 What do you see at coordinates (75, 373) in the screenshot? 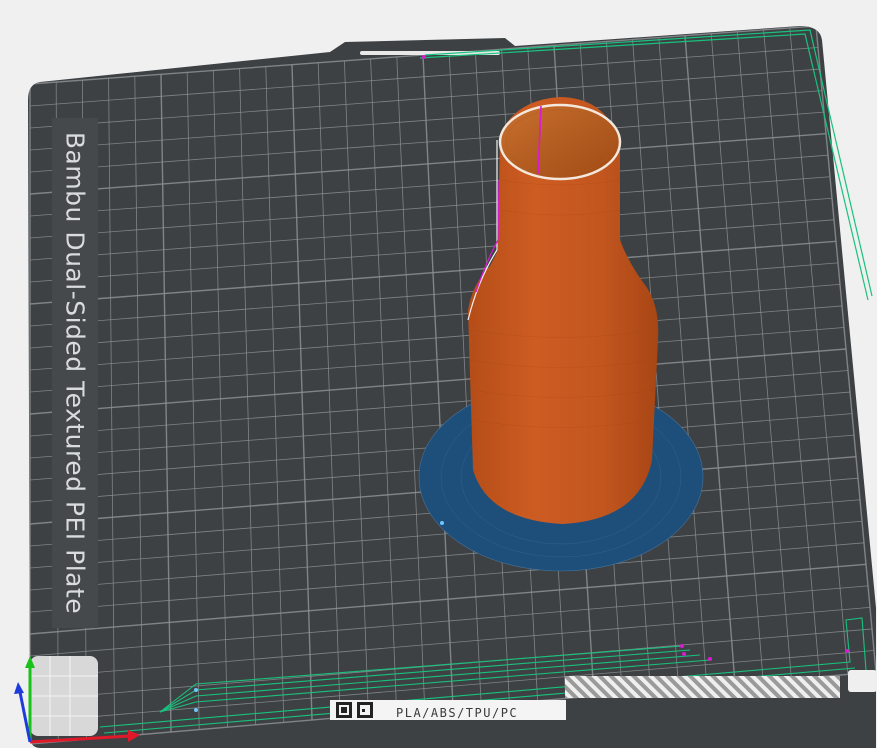
I see `plate-label-bg` at bounding box center [75, 373].